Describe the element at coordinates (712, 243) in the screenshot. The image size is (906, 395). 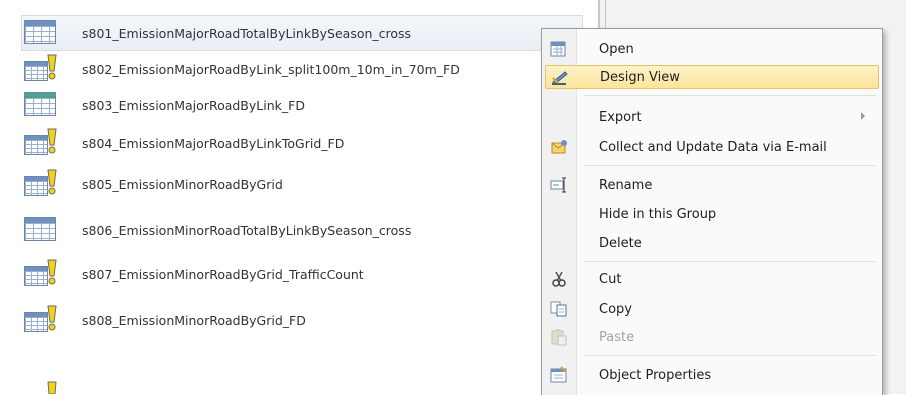
I see `menu-item-delete: Delete` at that location.